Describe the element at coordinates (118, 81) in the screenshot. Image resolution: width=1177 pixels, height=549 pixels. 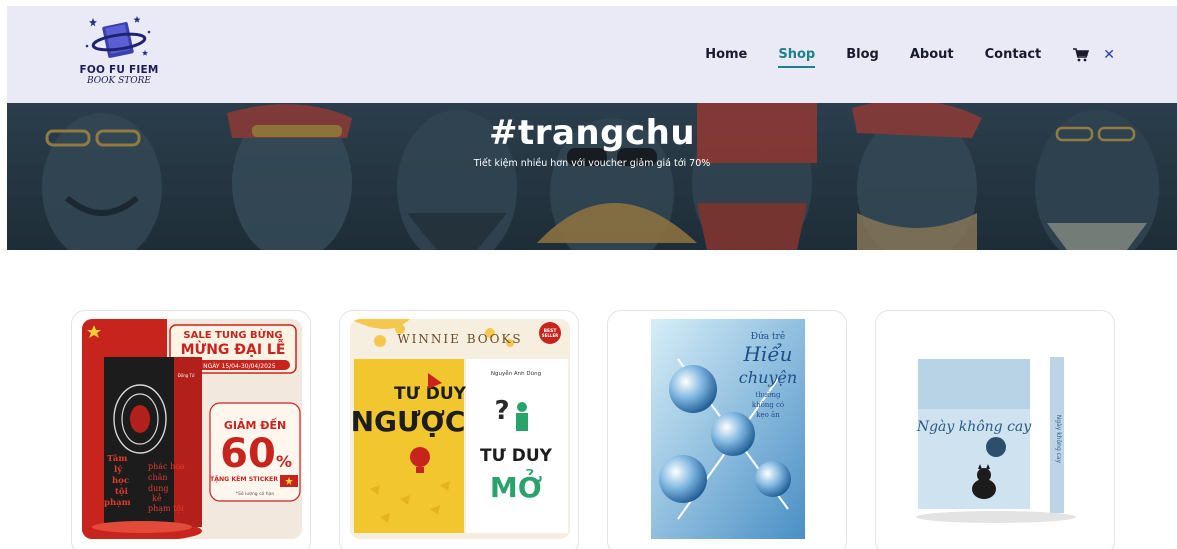
I see `brand-tagline: BOOK STORE` at that location.